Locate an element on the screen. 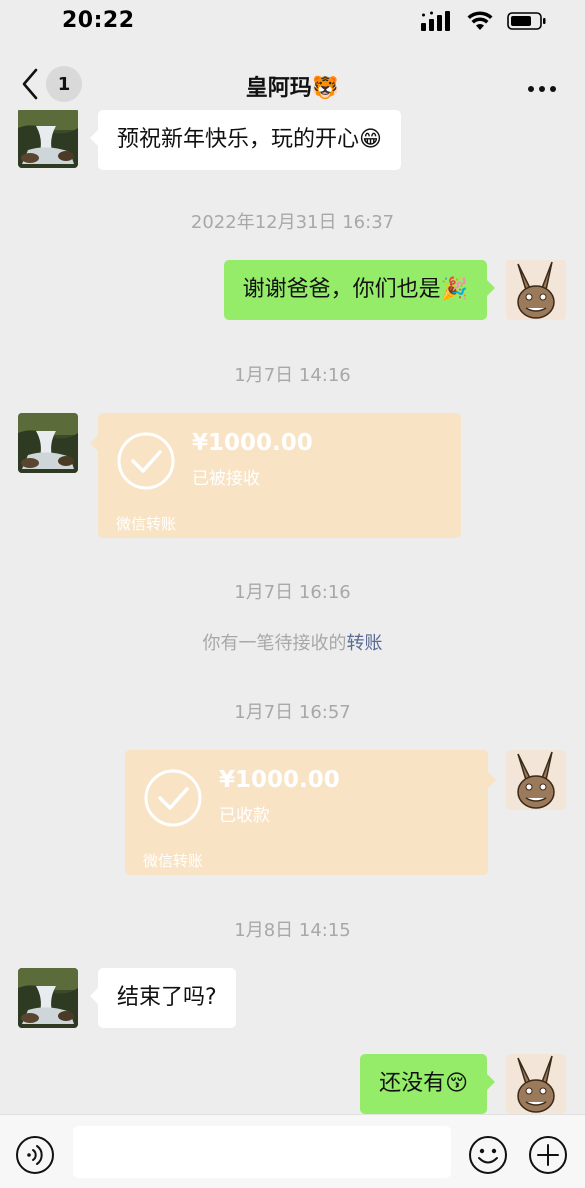 The image size is (585, 1188). transfer-card-accepted: ¥1000.00 已收款 微信转账 is located at coordinates (310, 812).